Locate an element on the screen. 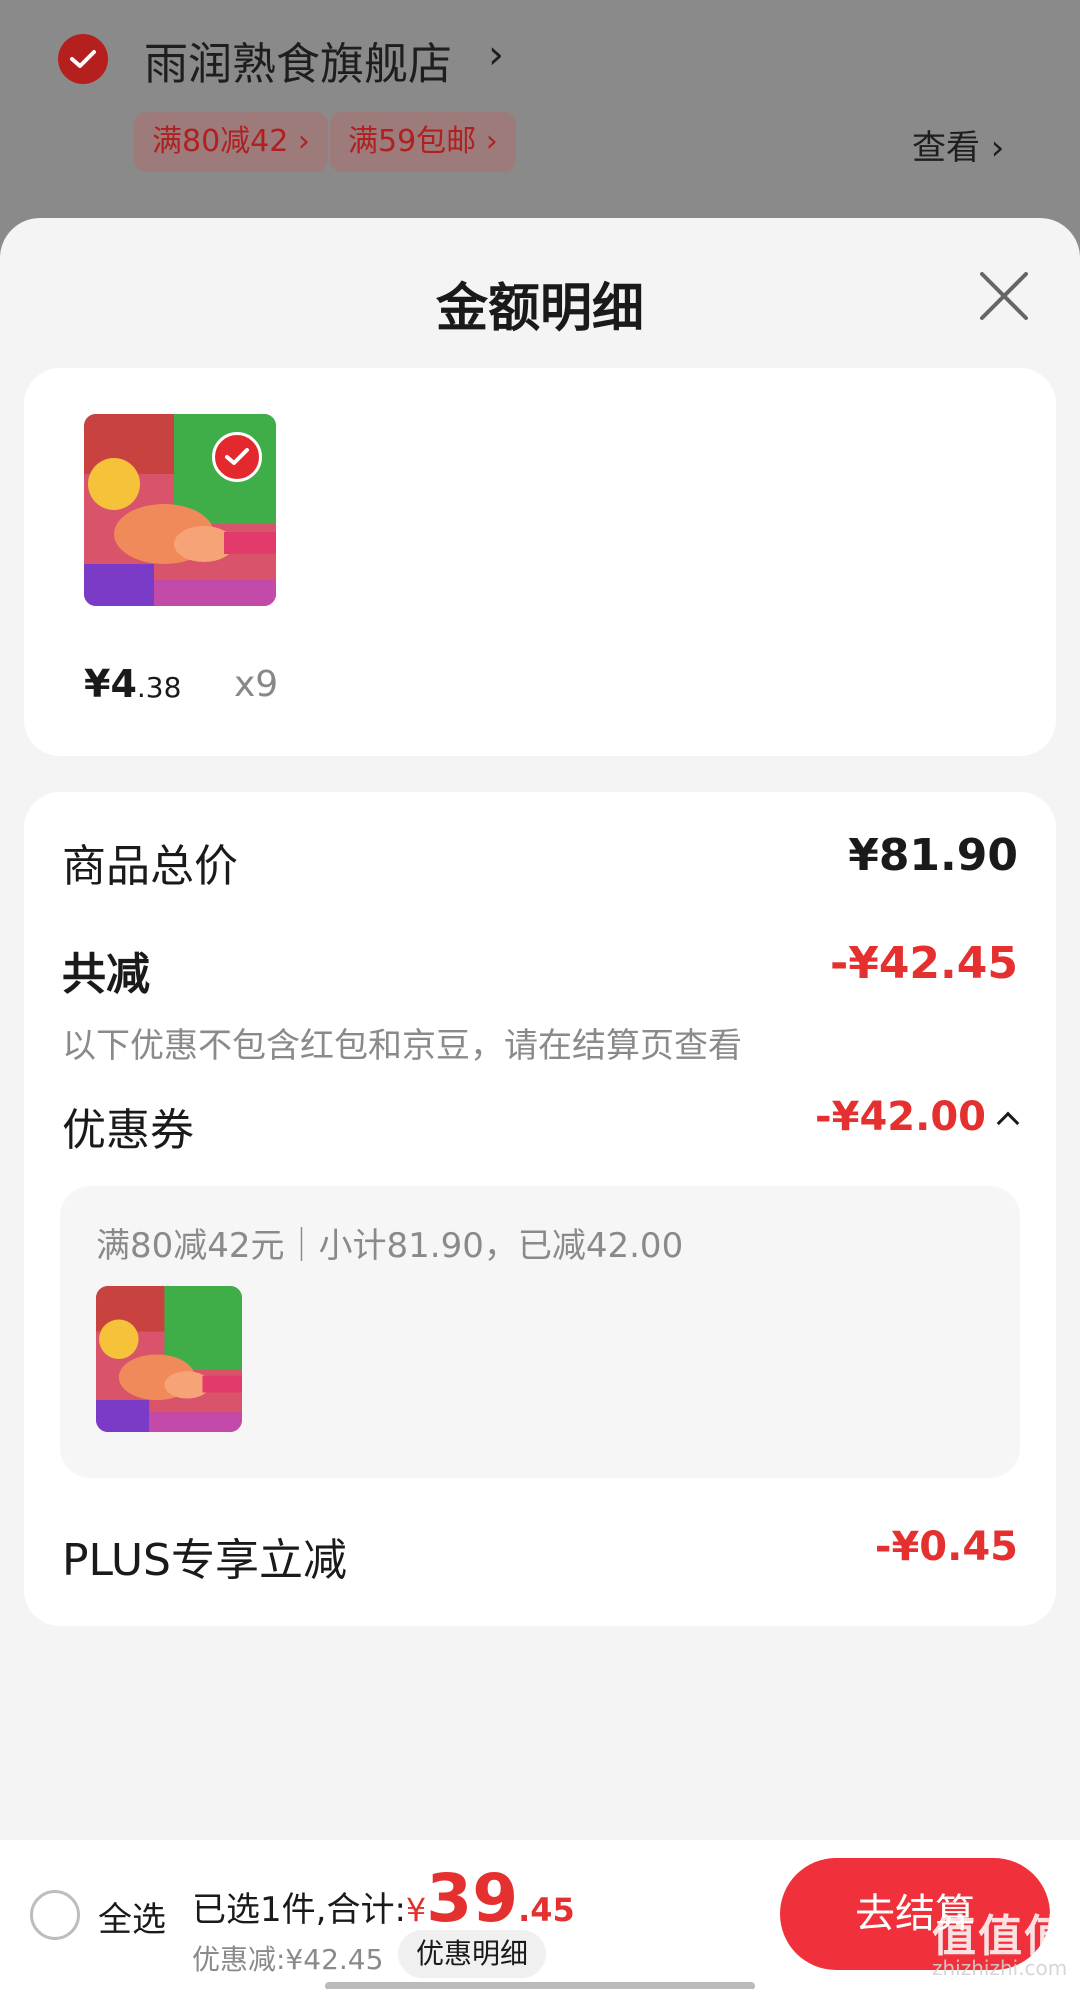  store-chevron-right-icon: › is located at coordinates (496, 55).